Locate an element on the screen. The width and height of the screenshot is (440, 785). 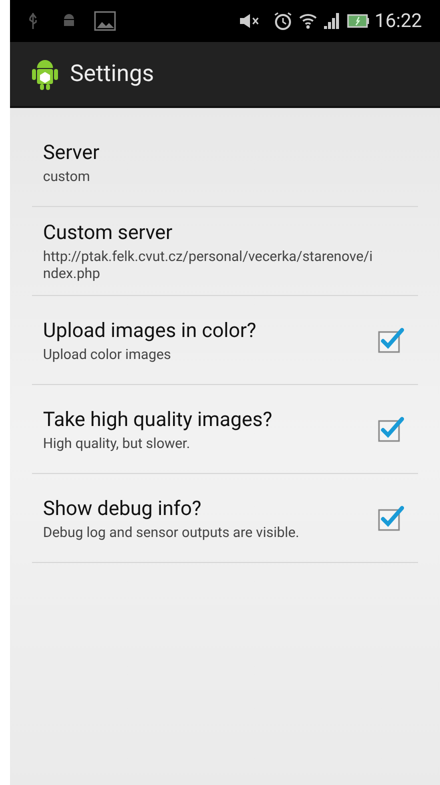
preference-summary: High quality, but slower. is located at coordinates (117, 444).